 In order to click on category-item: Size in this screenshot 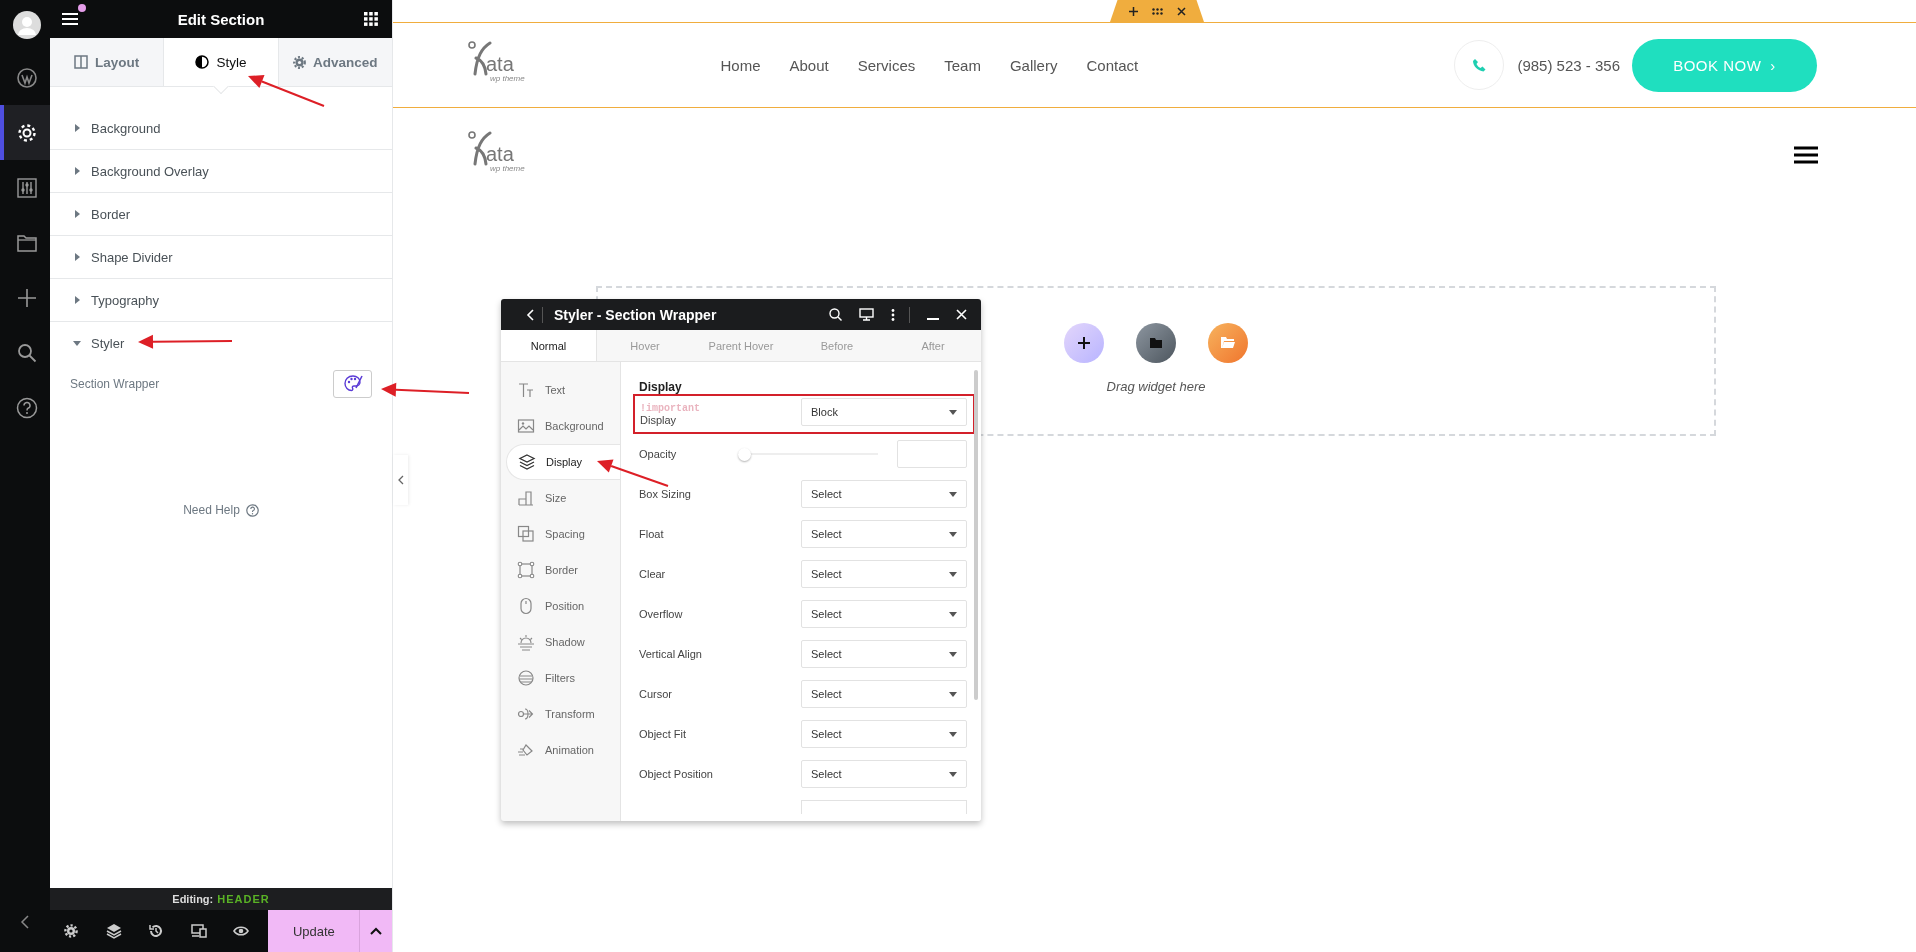, I will do `click(560, 498)`.